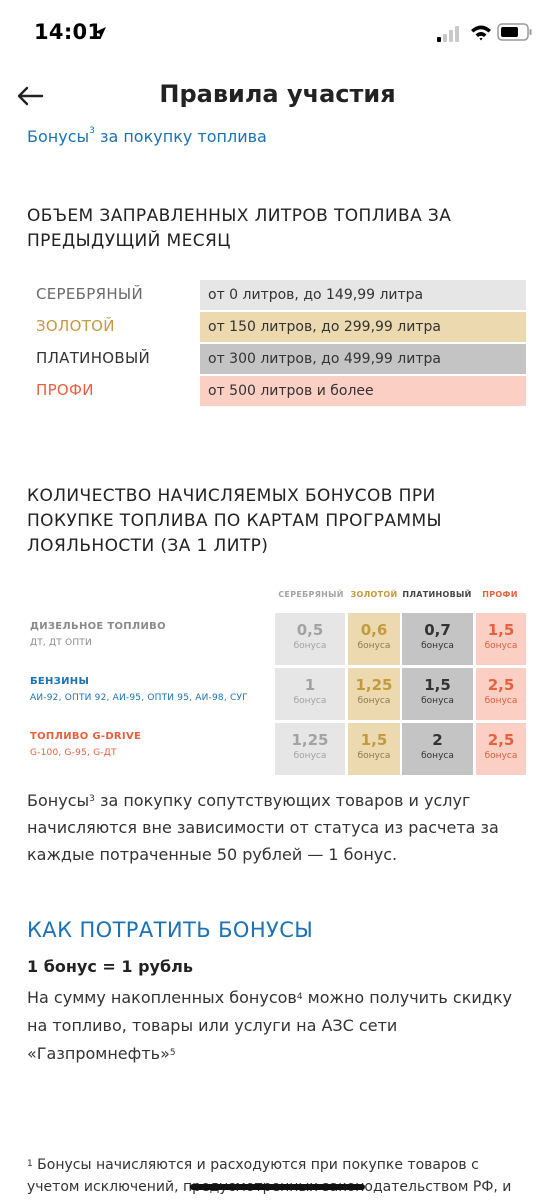 The image size is (555, 1200). I want to click on fuel-type-name: ДИЗЕЛЬНОЕ ТОПЛИВО, so click(98, 626).